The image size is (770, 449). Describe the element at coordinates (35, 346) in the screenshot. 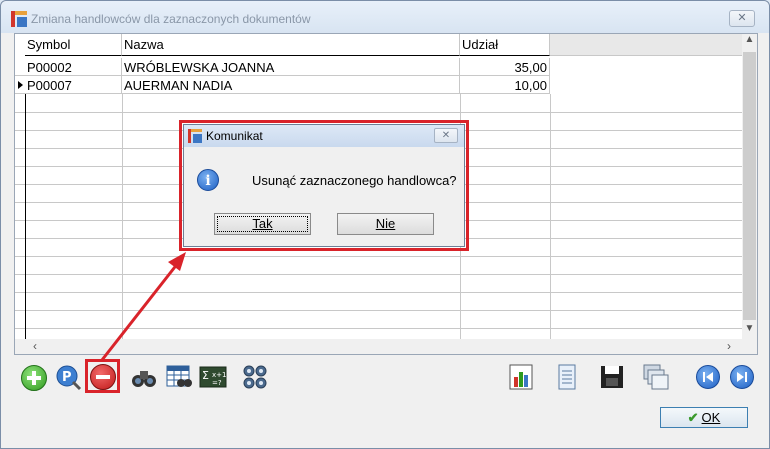

I see `scroll-left-icon: ‹` at that location.